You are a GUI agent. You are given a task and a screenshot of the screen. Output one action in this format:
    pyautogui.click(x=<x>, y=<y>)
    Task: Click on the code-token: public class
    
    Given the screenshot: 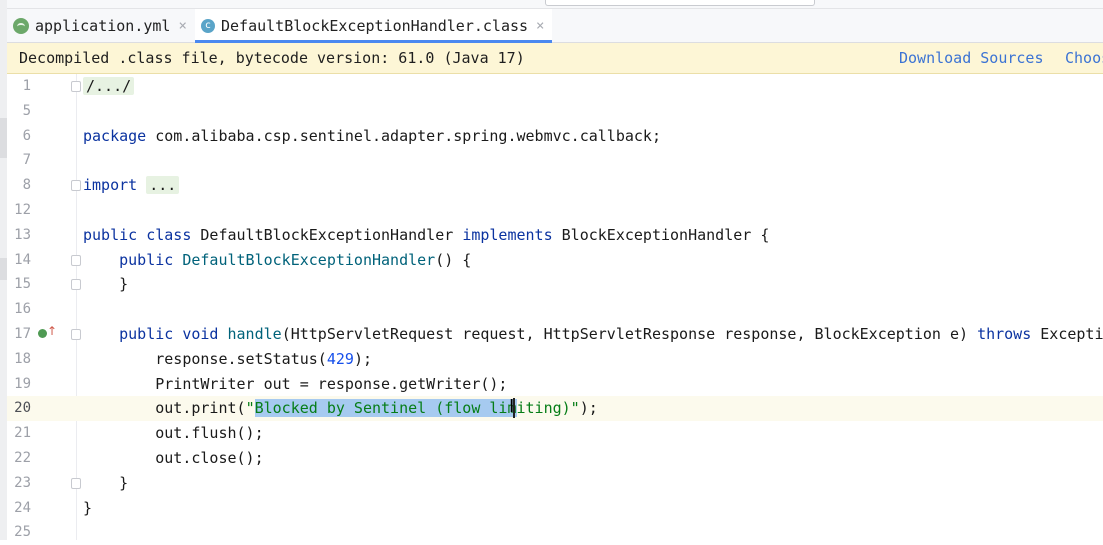 What is the action you would take?
    pyautogui.click(x=142, y=234)
    